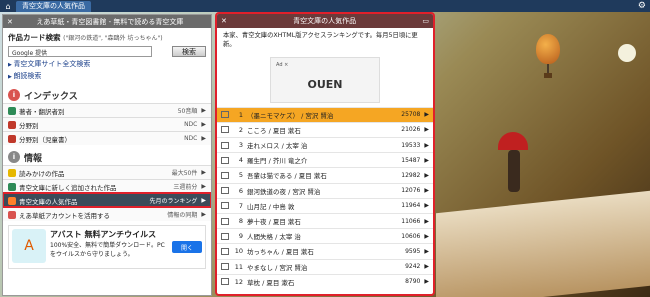 Image resolution: width=650 pixels, height=297 pixels. I want to click on moon, so click(627, 53).